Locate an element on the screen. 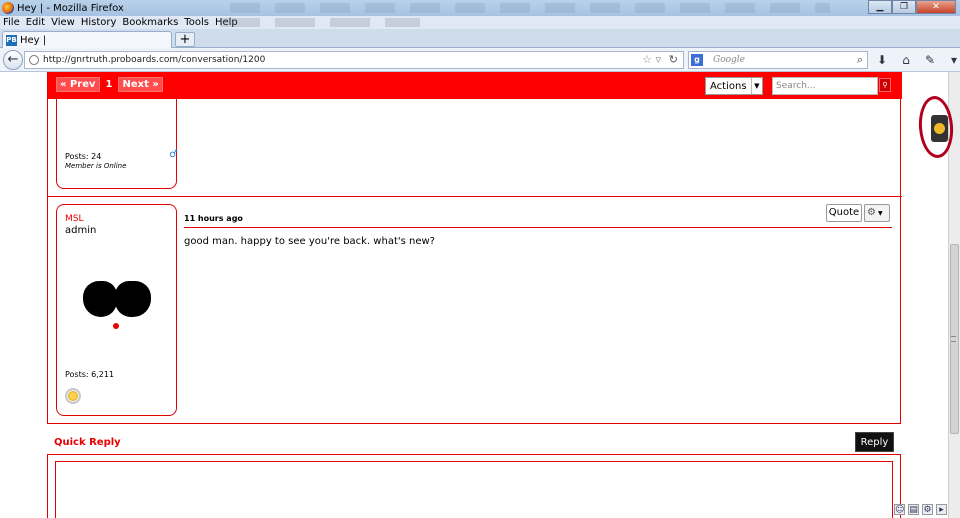  close-button: ✕ is located at coordinates (936, 7).